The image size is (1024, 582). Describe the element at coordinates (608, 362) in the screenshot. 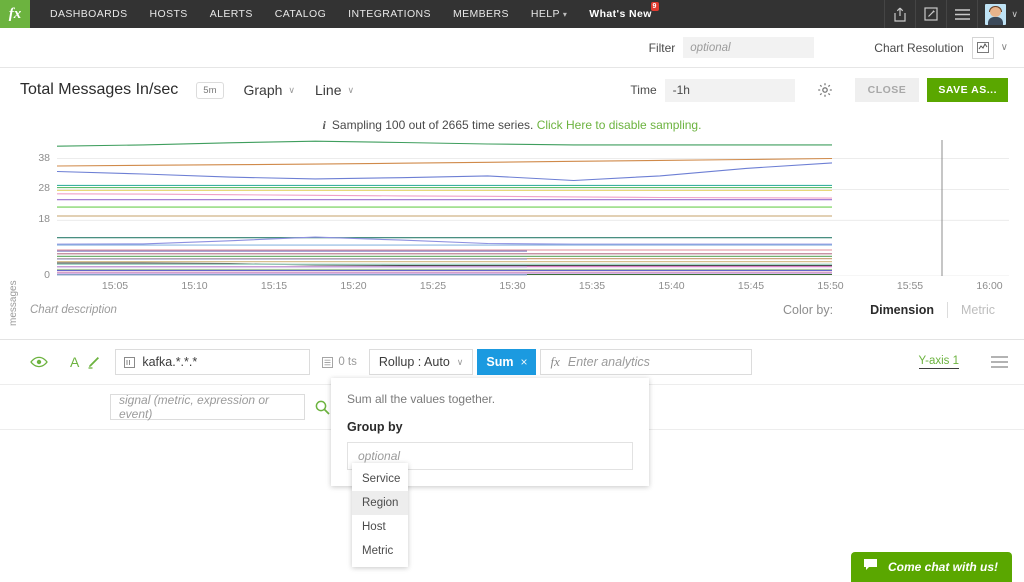

I see `analytics-placeholder: Enter analytics` at that location.